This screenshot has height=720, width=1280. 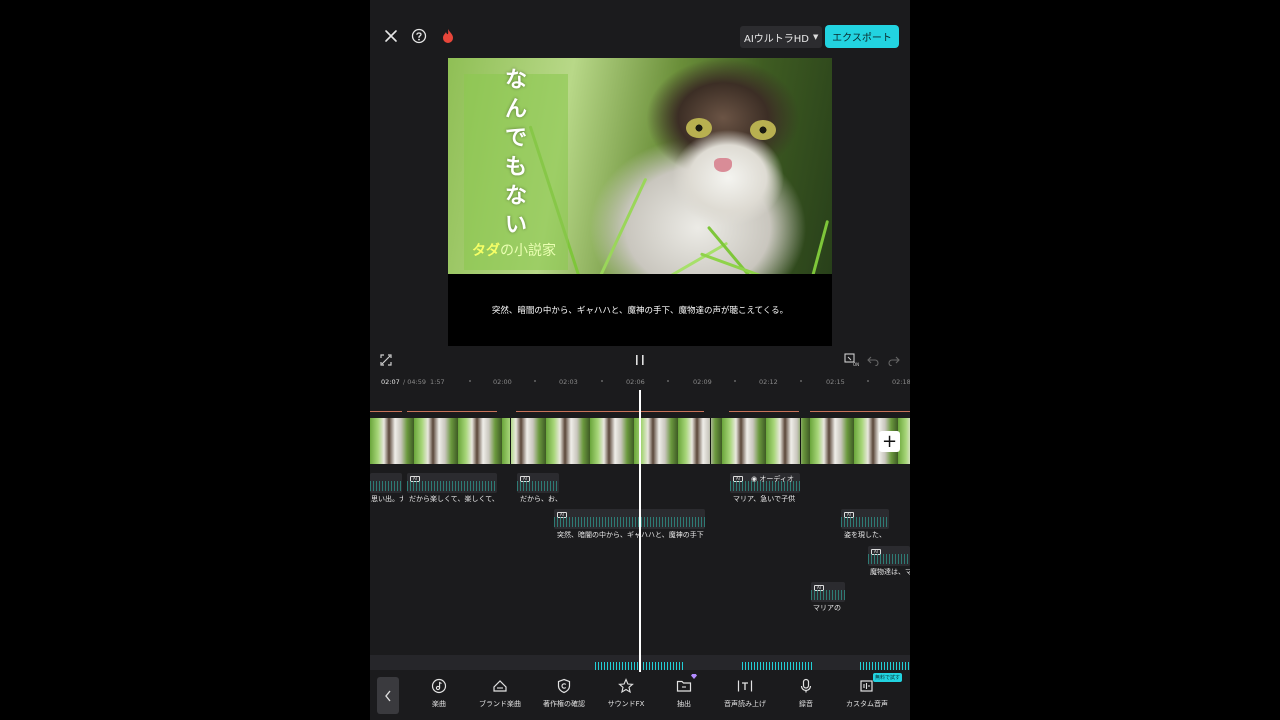 What do you see at coordinates (867, 697) in the screenshot?
I see `tool-custom-voice: カスタム音声` at bounding box center [867, 697].